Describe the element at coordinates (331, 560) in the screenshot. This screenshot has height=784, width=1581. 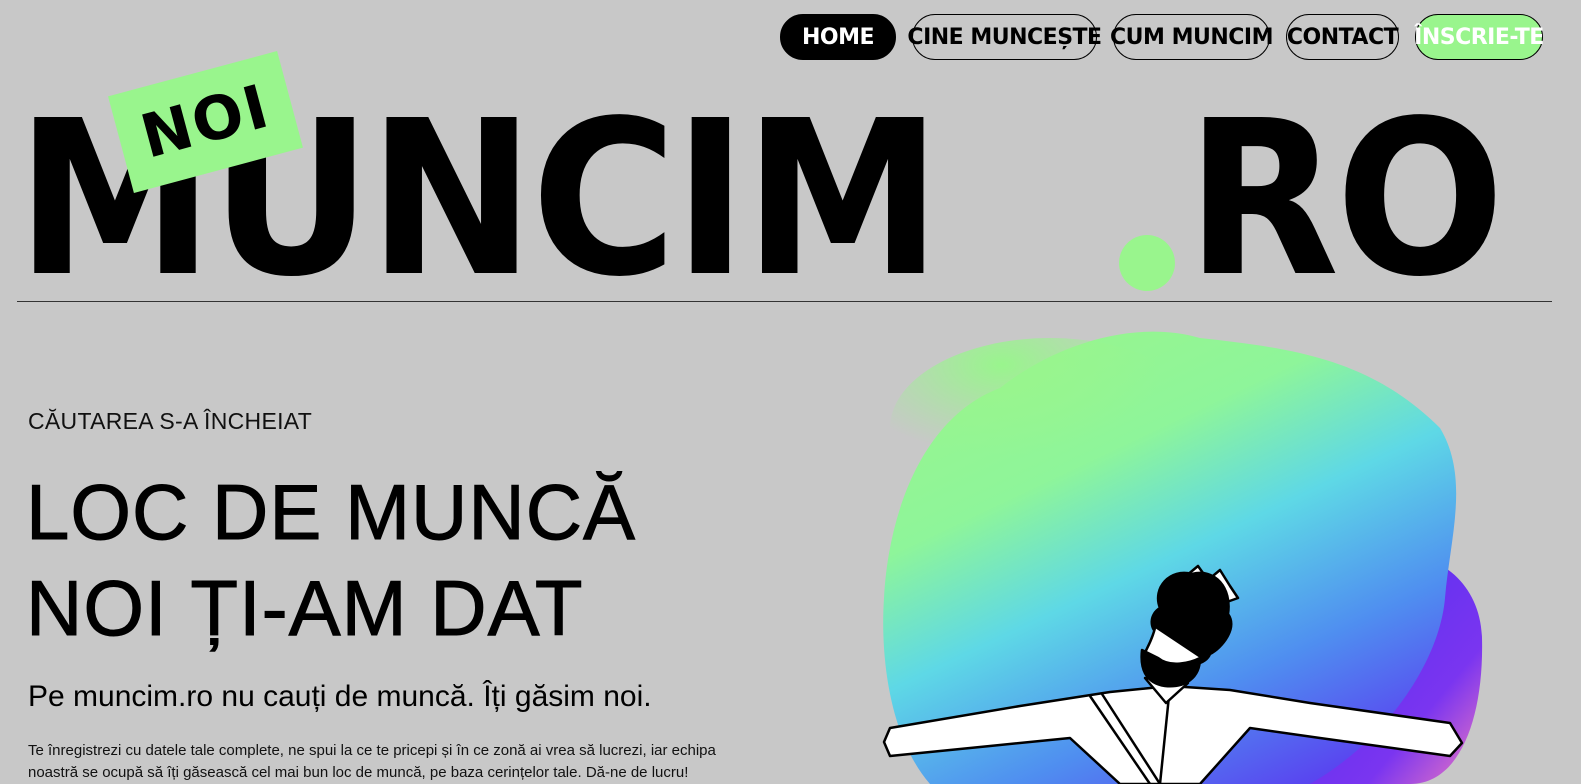
I see `hero-headline: LOC DE MUNCĂ NOI ȚI-AM DAT` at that location.